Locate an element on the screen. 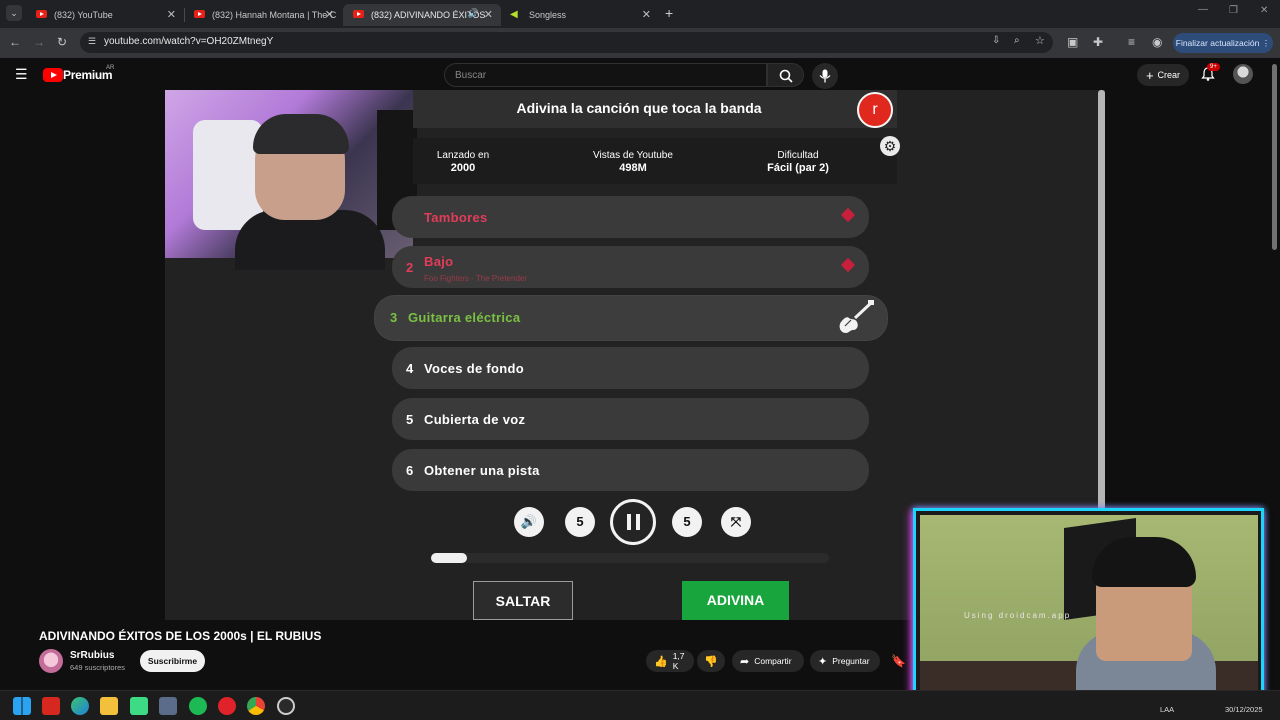  thumbs-up-icon: 👍 is located at coordinates (661, 661).